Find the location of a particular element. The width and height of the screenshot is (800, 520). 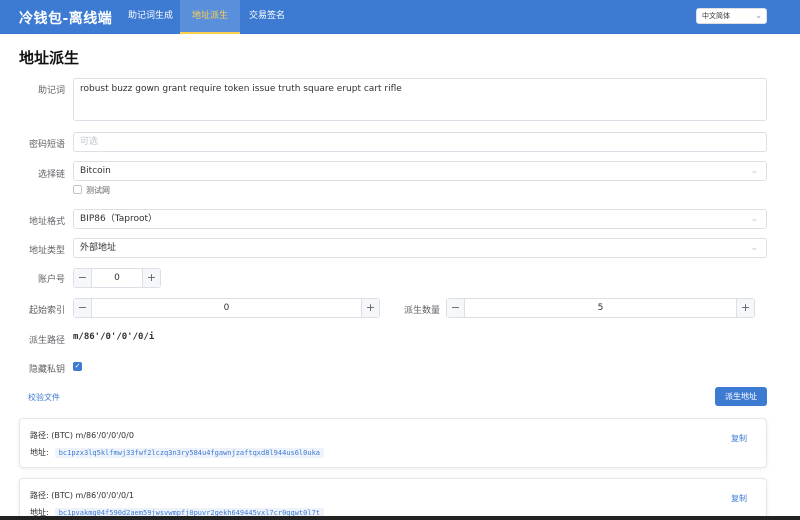

hide-private-label: 隐藏私钥 is located at coordinates (46, 370).